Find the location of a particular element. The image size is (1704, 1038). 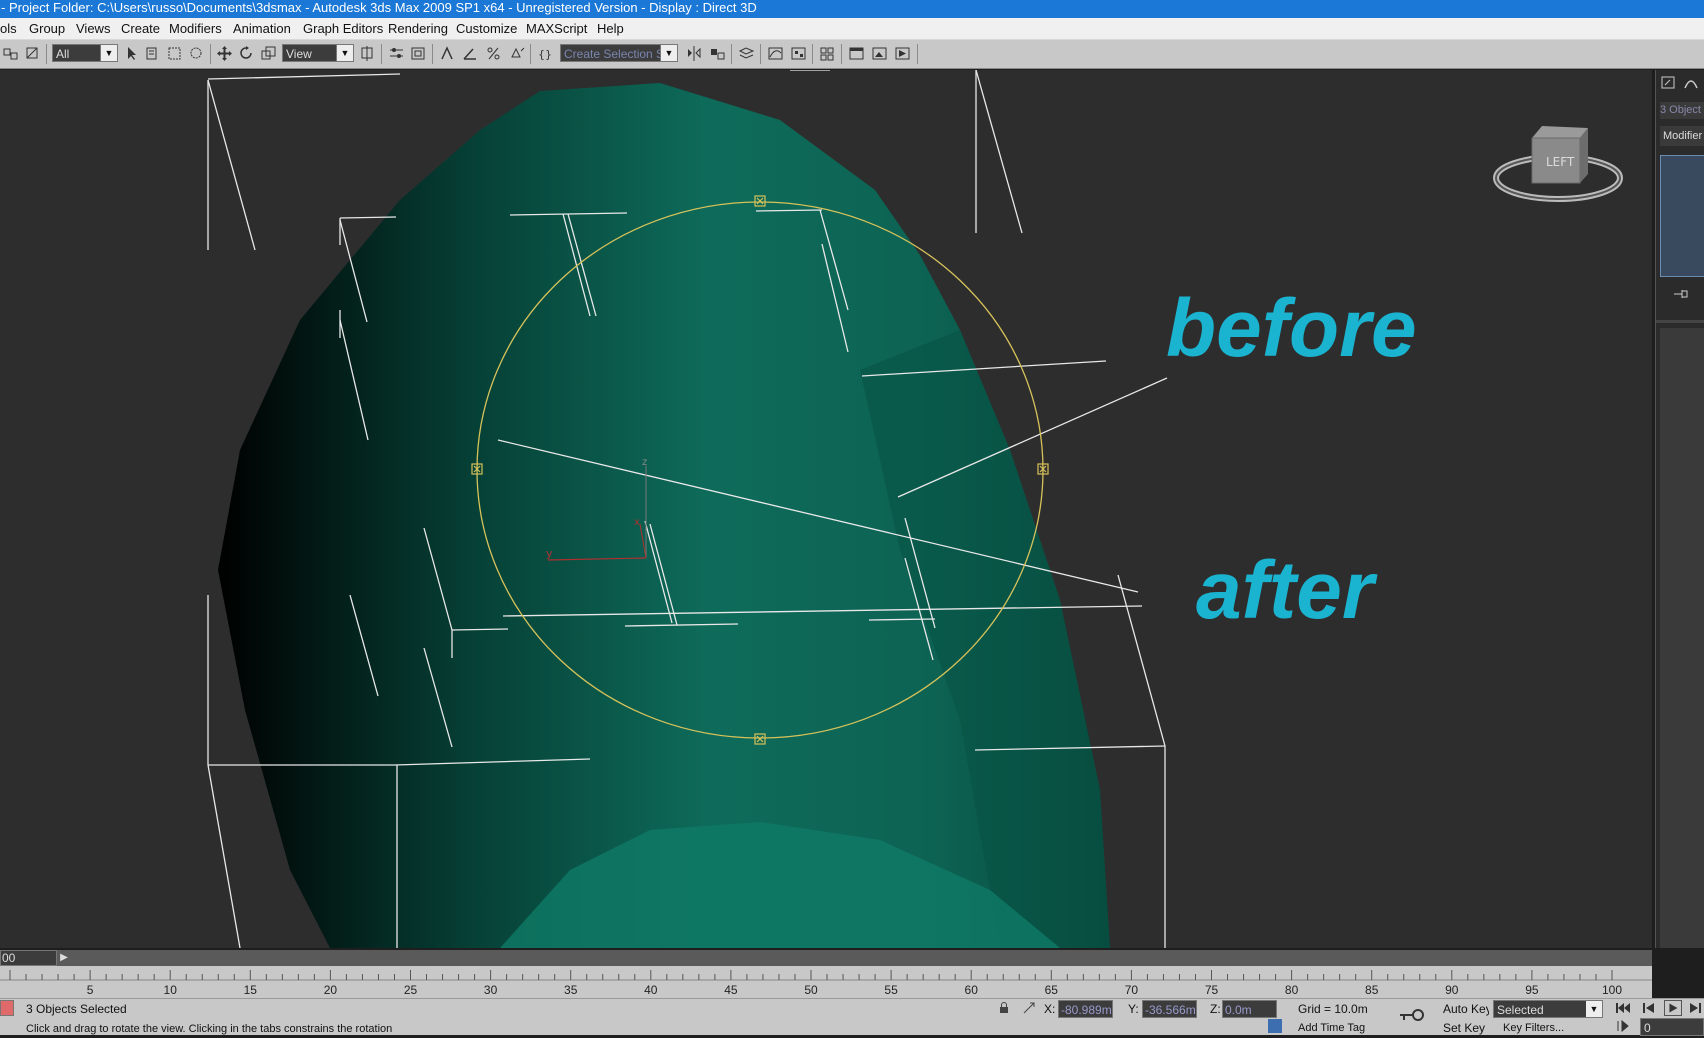

x-coord-field: -80.989m is located at coordinates (1085, 1009).